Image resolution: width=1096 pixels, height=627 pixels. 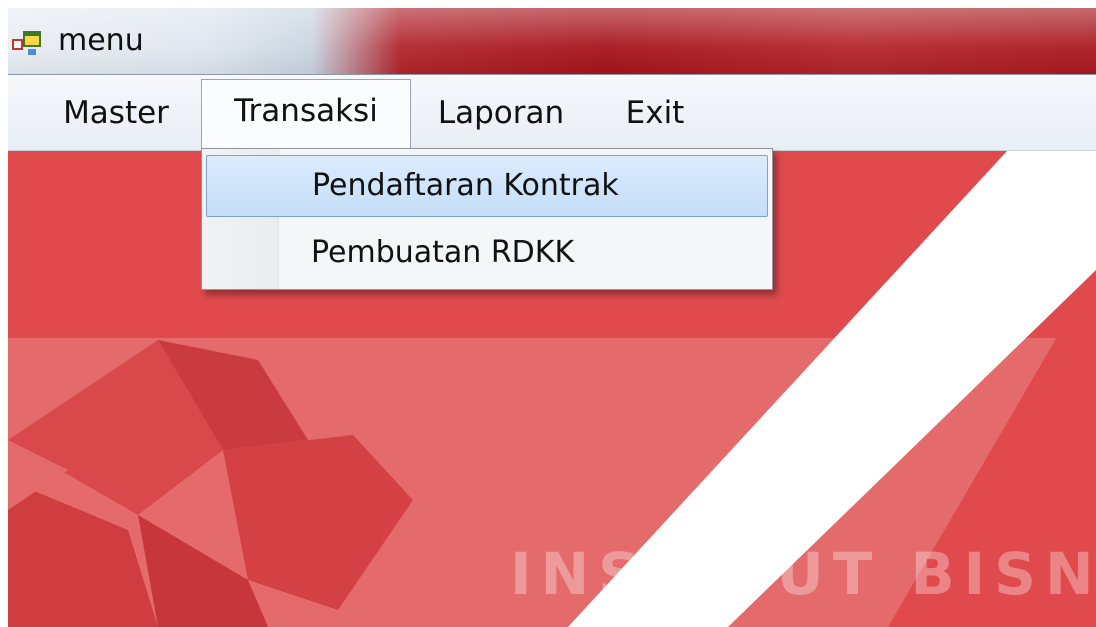 I want to click on window-title: menu, so click(x=101, y=40).